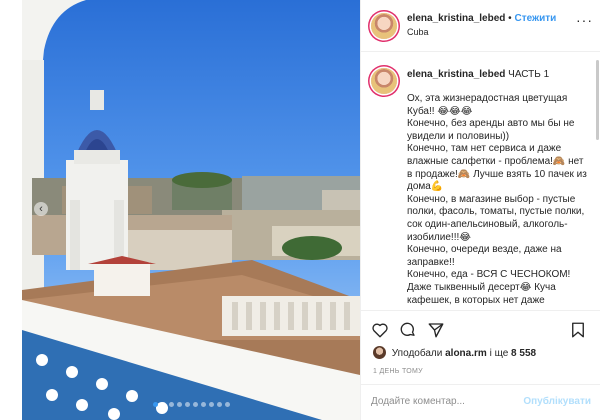 Image resolution: width=600 pixels, height=420 pixels. I want to click on header-user-line: elena_kristina_lebed • Стежити, so click(481, 18).